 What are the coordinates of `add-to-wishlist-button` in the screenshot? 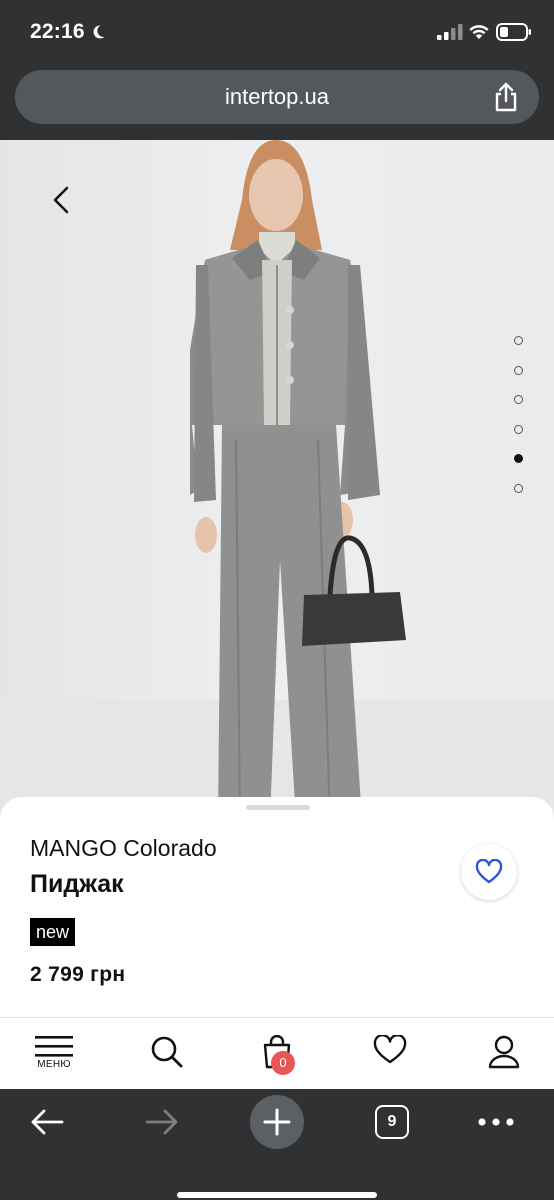 It's located at (489, 872).